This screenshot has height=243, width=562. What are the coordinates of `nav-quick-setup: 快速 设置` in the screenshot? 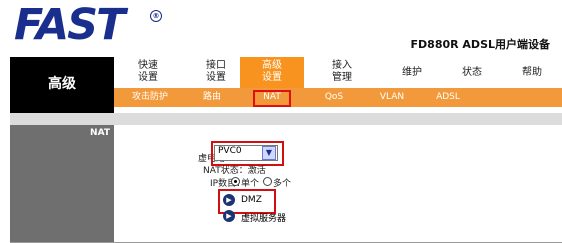 It's located at (148, 72).